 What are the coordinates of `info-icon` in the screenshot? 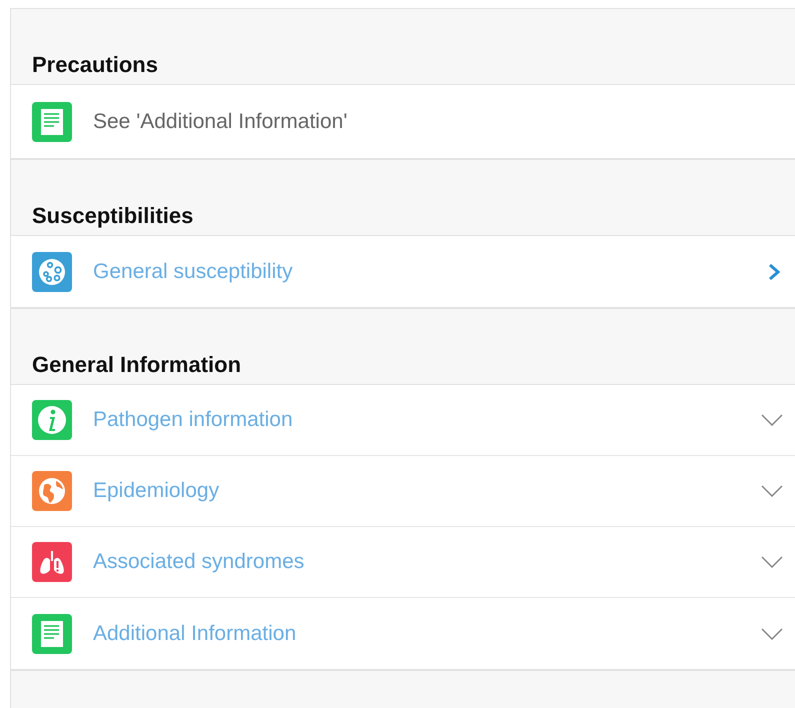 It's located at (52, 420).